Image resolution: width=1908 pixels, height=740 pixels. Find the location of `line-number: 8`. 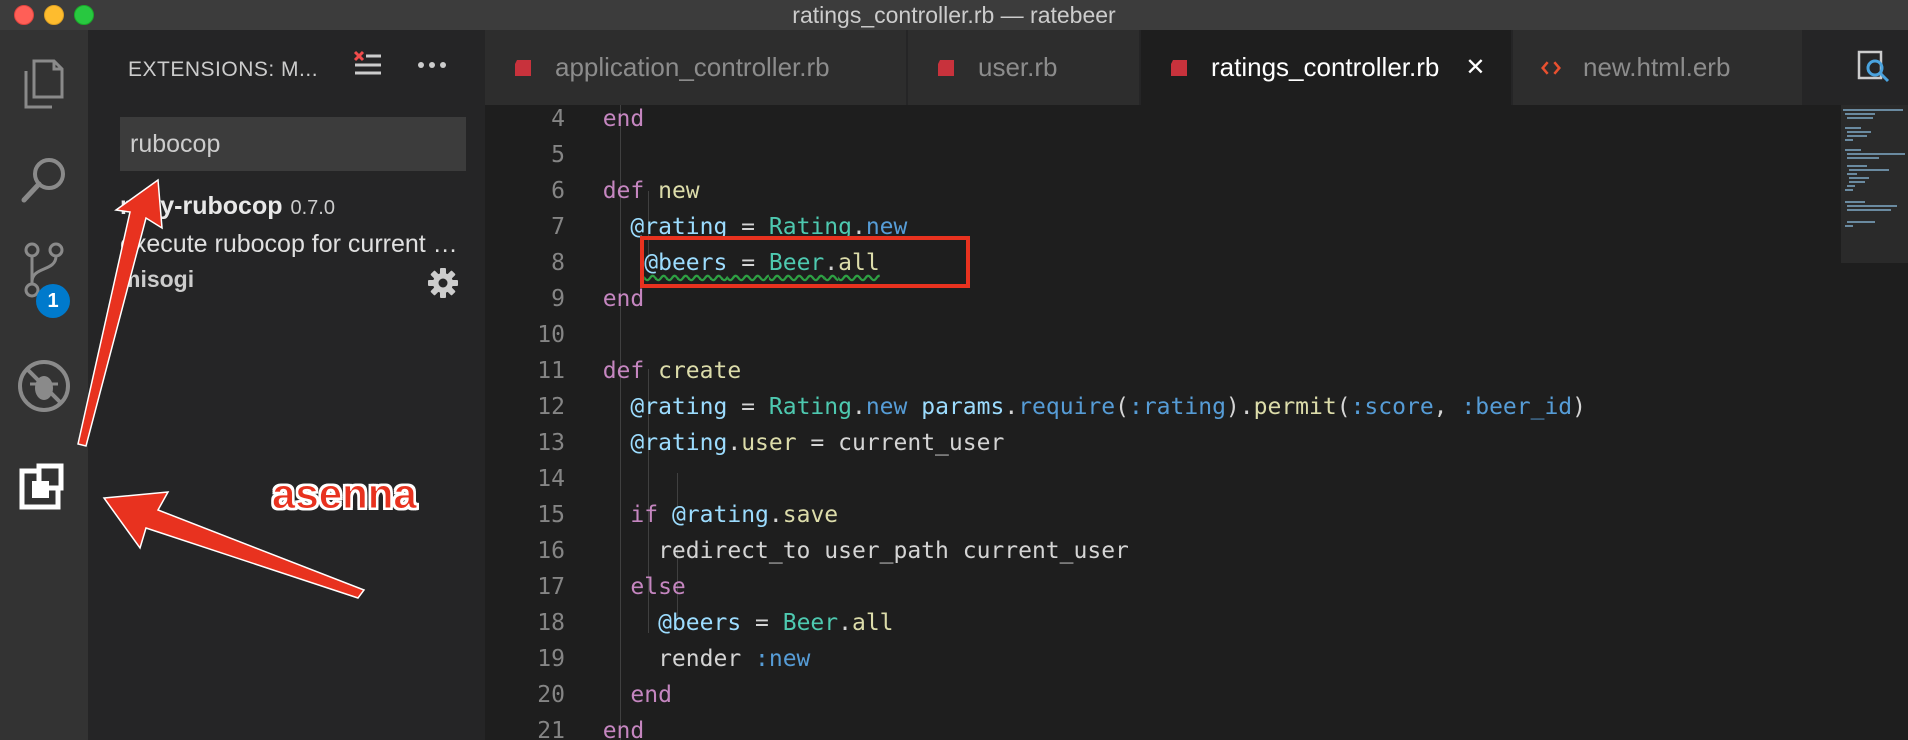

line-number: 8 is located at coordinates (558, 263).